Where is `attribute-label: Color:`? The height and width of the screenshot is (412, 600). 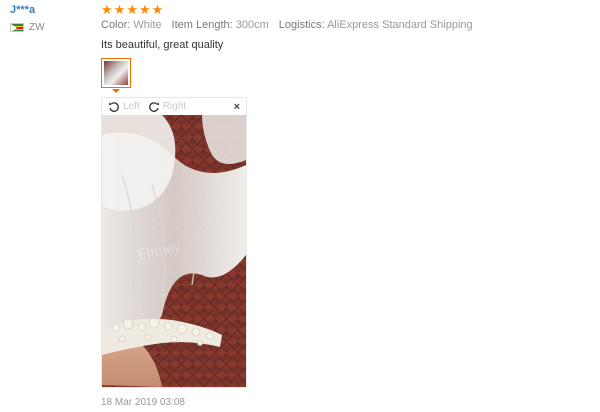 attribute-label: Color: is located at coordinates (116, 25).